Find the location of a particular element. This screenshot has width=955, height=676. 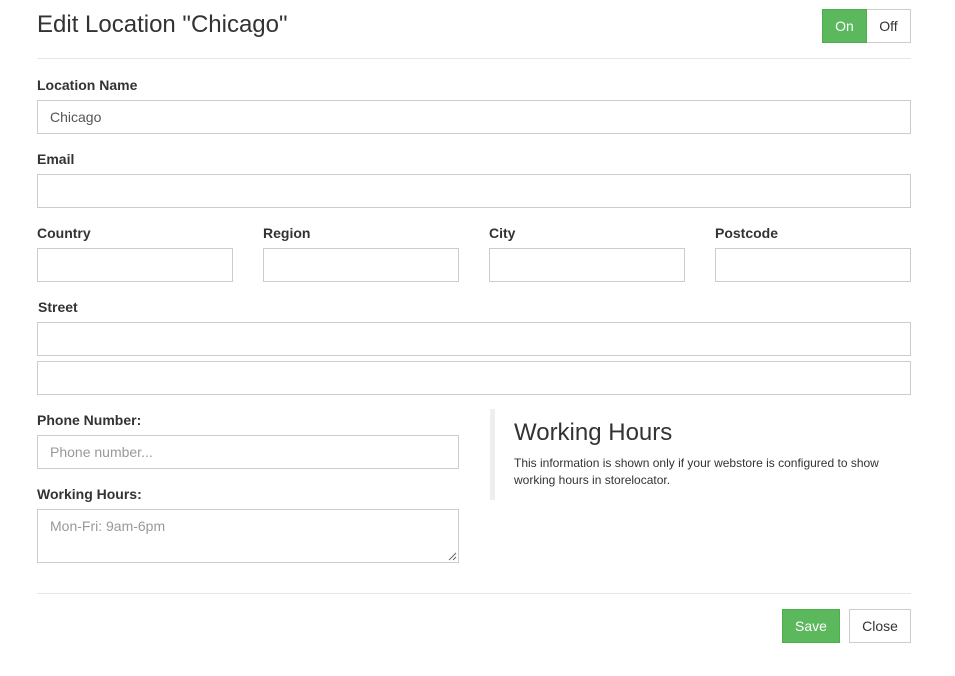

street-line1-input is located at coordinates (474, 339).